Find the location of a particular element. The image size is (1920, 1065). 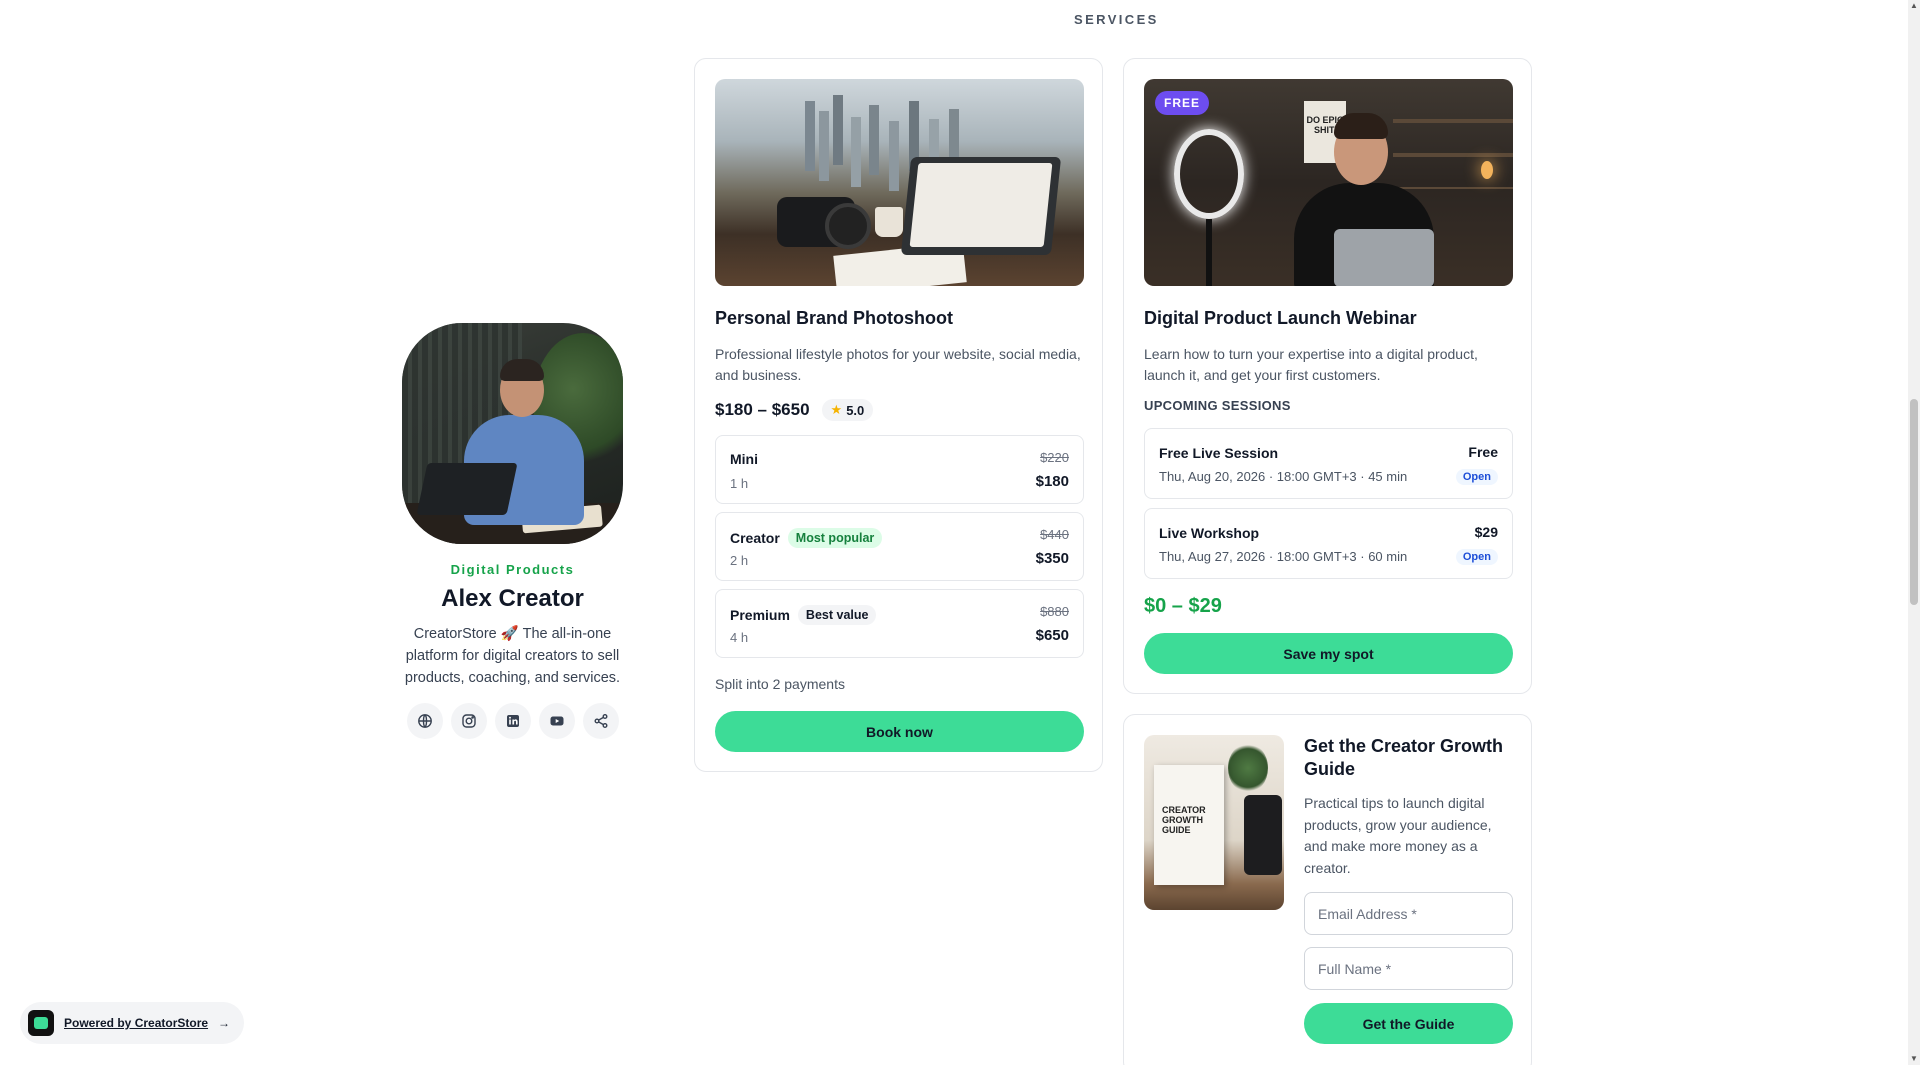

linkedin-icon is located at coordinates (512, 721).